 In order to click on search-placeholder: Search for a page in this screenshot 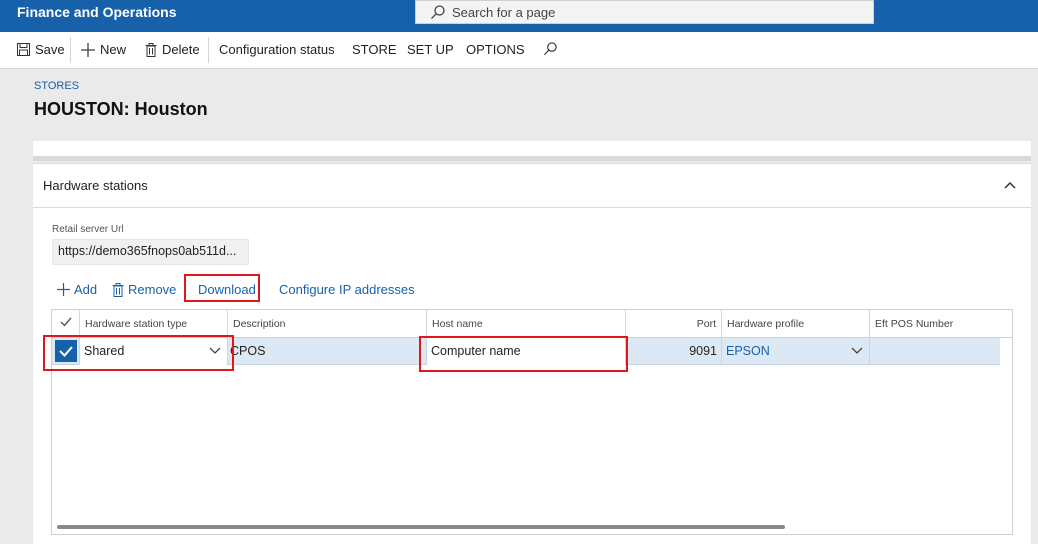, I will do `click(504, 12)`.